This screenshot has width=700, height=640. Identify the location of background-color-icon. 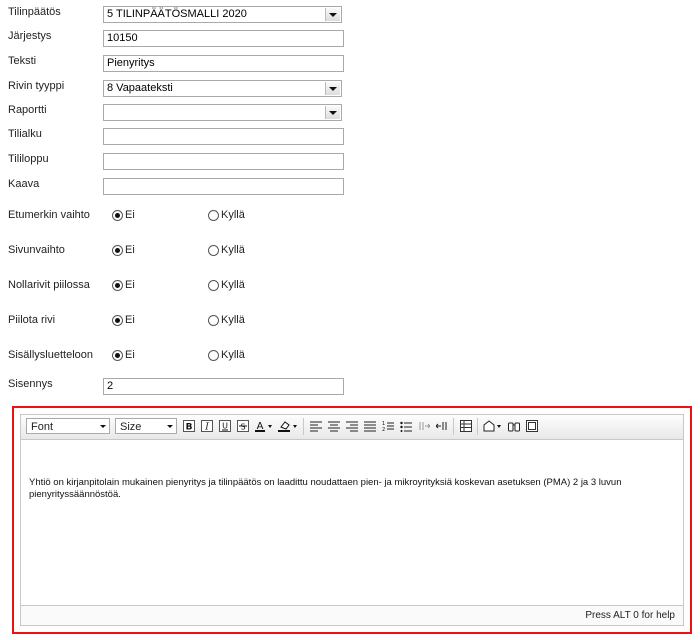
(288, 426).